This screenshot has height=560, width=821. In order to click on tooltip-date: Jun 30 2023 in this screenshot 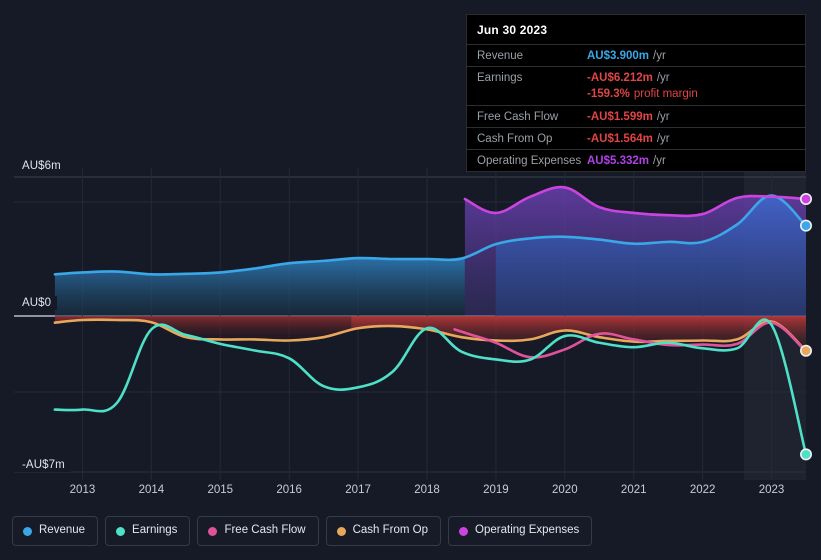, I will do `click(512, 30)`.